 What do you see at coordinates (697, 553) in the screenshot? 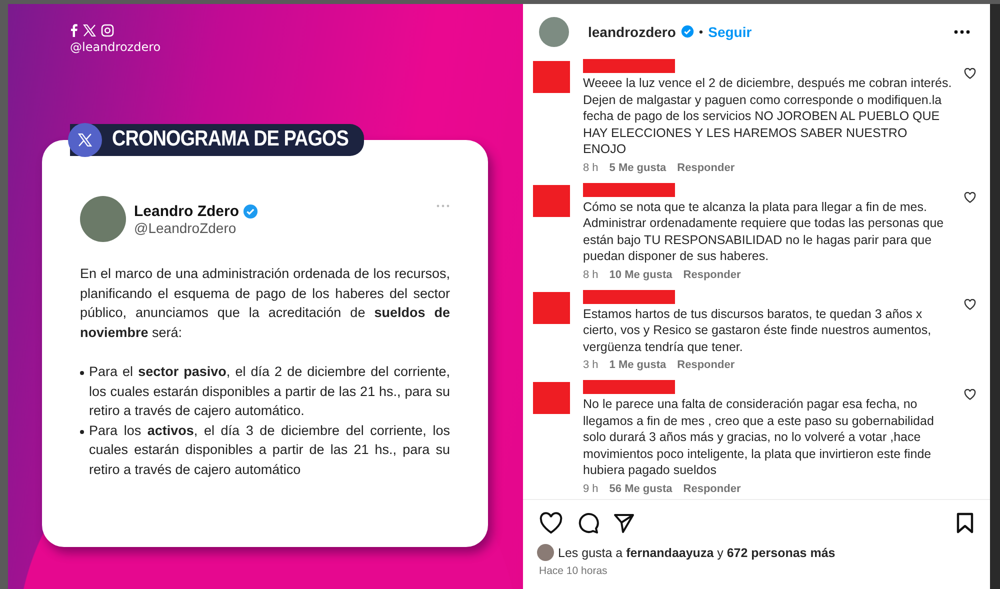
I see `likes-summary: Les gusta a fernandaayuza y 672 personas más` at bounding box center [697, 553].